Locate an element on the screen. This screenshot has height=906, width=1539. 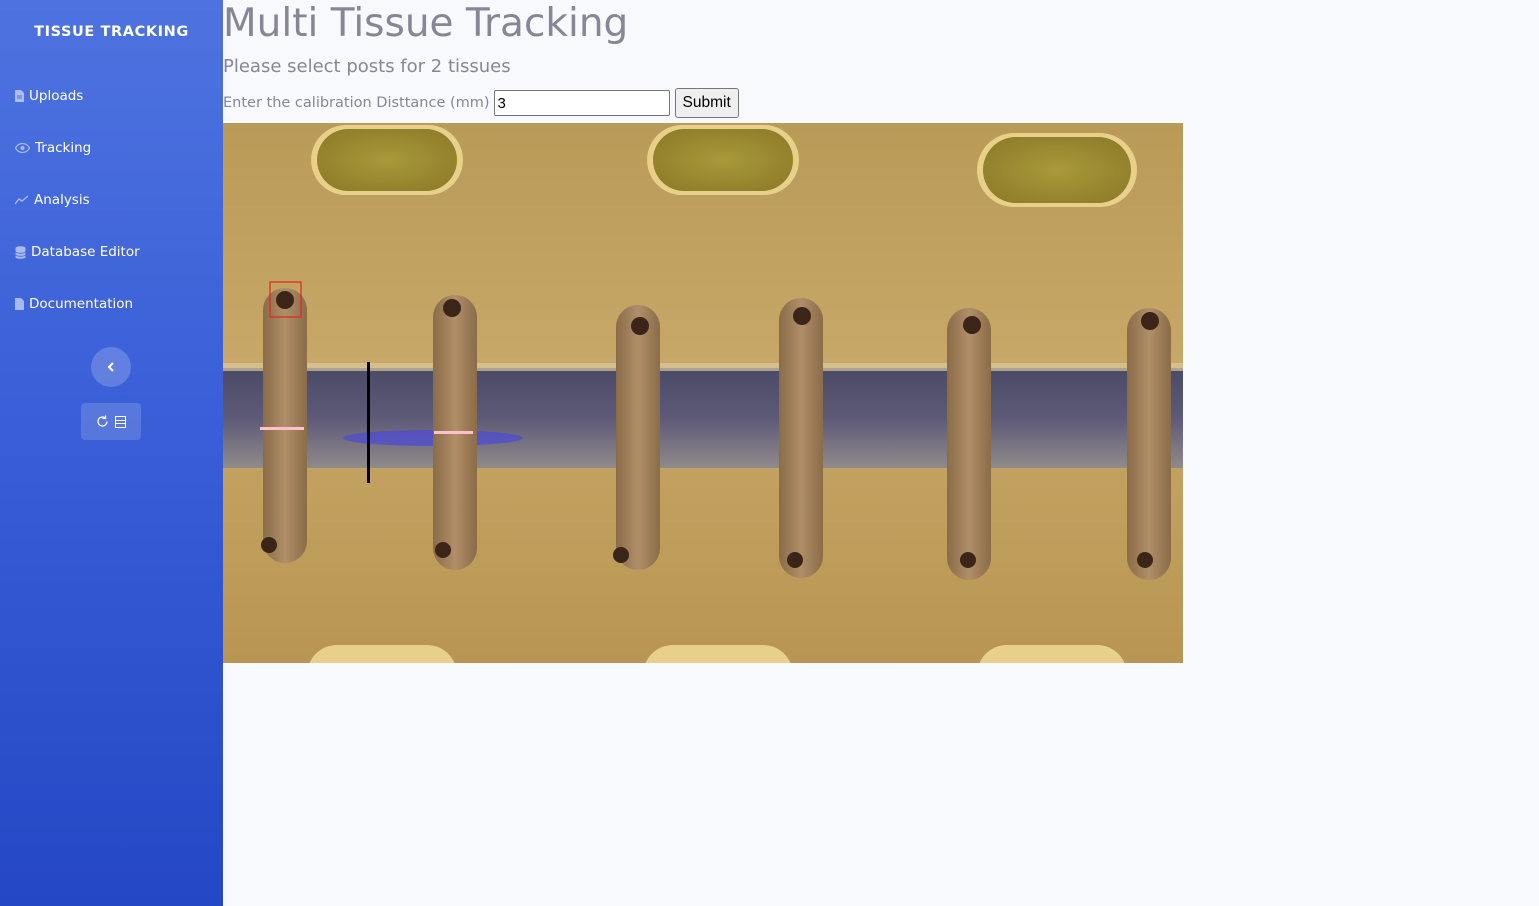
sidebar-item-label: Database Editor is located at coordinates (85, 252).